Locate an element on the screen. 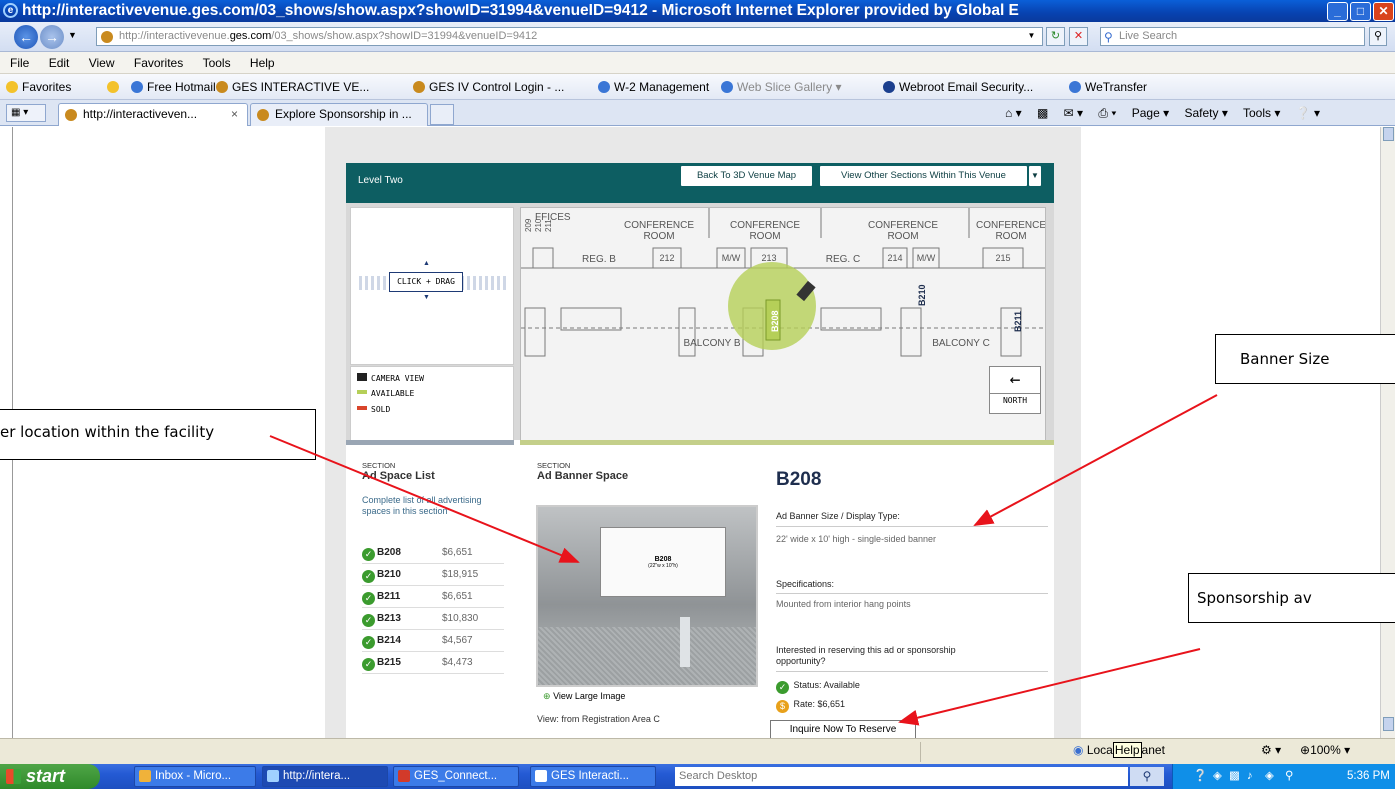 Image resolution: width=1395 pixels, height=789 pixels. minimap: CLICK + DRAG ▲ ▼ is located at coordinates (432, 286).